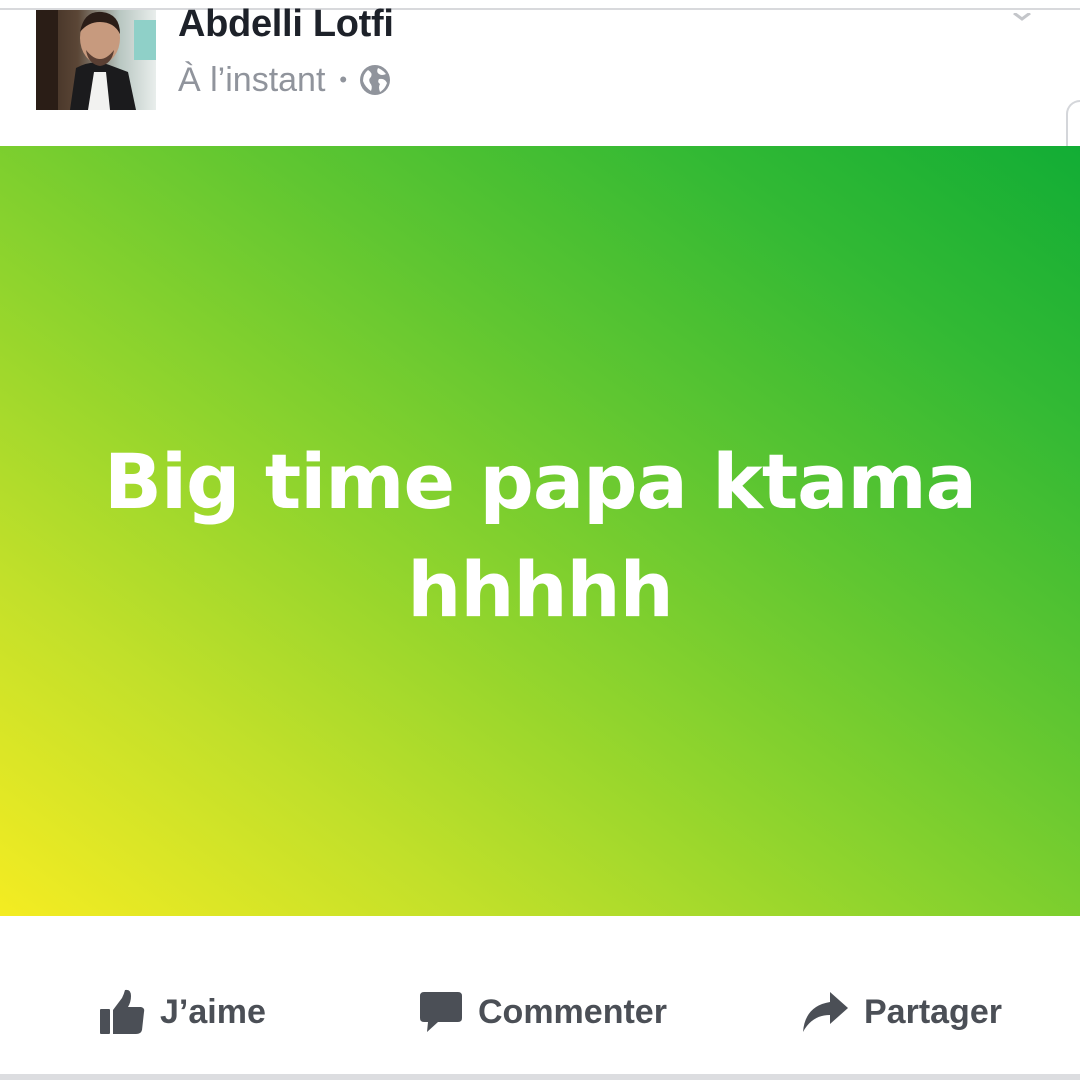  What do you see at coordinates (441, 1012) in the screenshot?
I see `speech-bubble-icon` at bounding box center [441, 1012].